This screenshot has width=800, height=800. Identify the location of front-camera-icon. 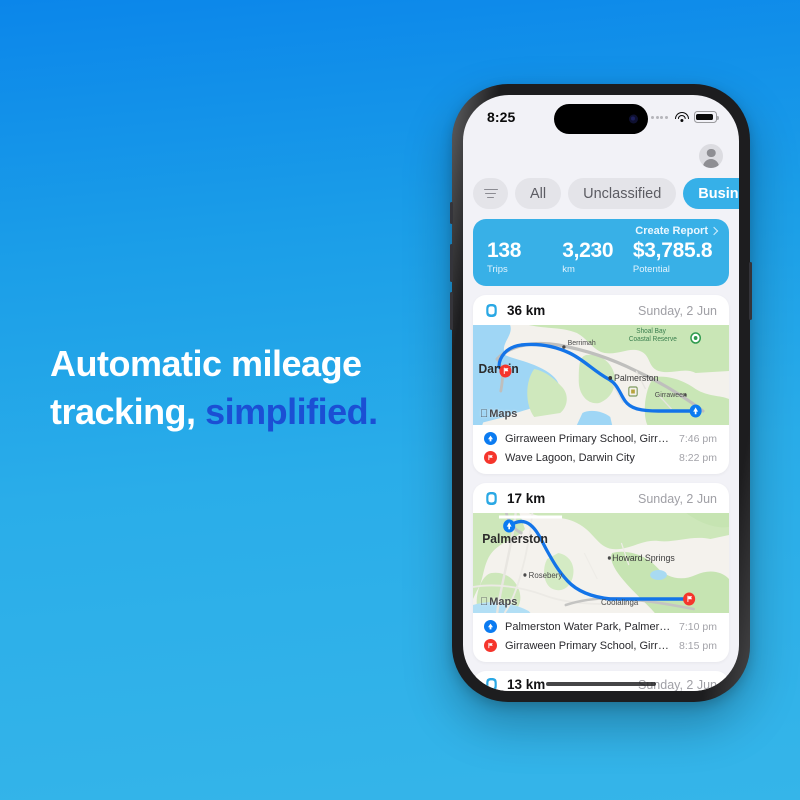
(633, 119).